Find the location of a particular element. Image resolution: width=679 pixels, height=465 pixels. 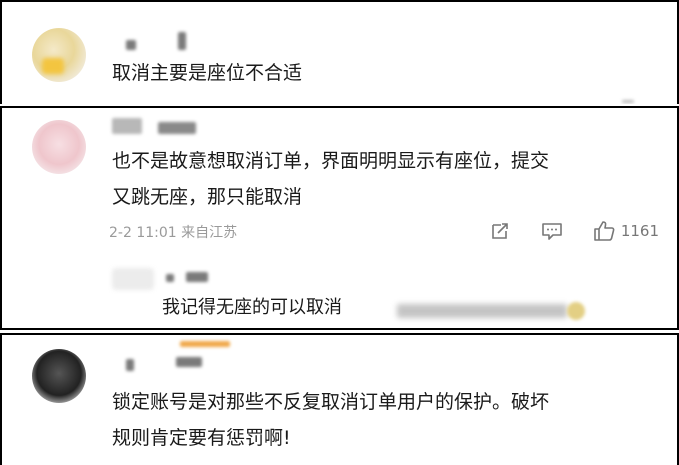

comment-text-line-2: 又跳无座，那只能取消 is located at coordinates (207, 197).